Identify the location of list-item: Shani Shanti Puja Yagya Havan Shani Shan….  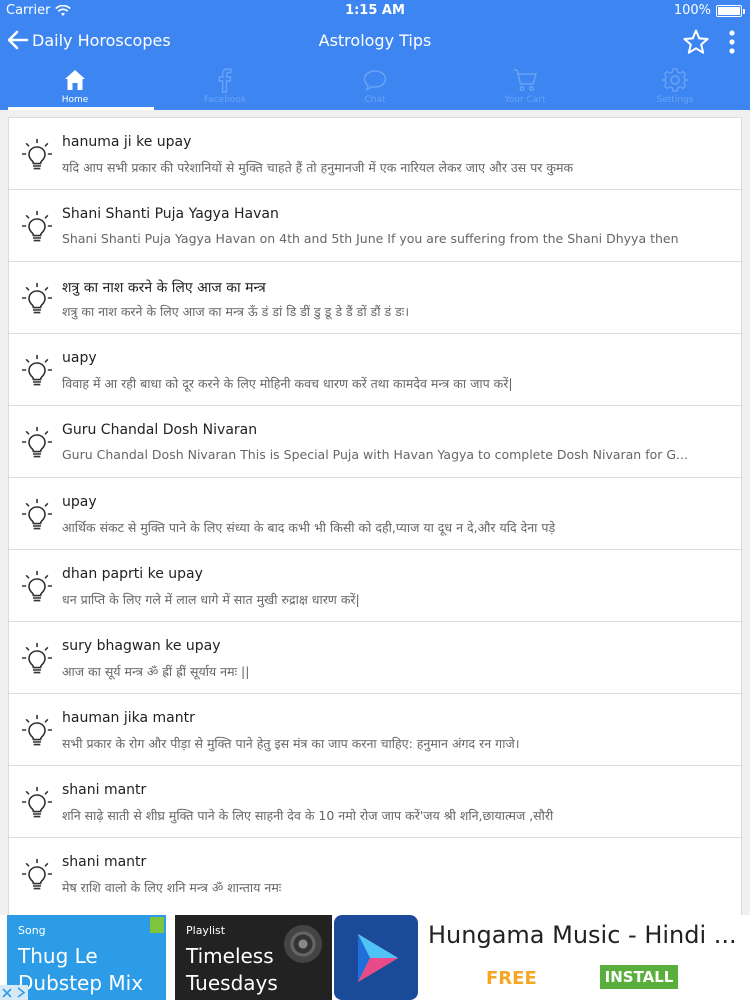
(375, 225).